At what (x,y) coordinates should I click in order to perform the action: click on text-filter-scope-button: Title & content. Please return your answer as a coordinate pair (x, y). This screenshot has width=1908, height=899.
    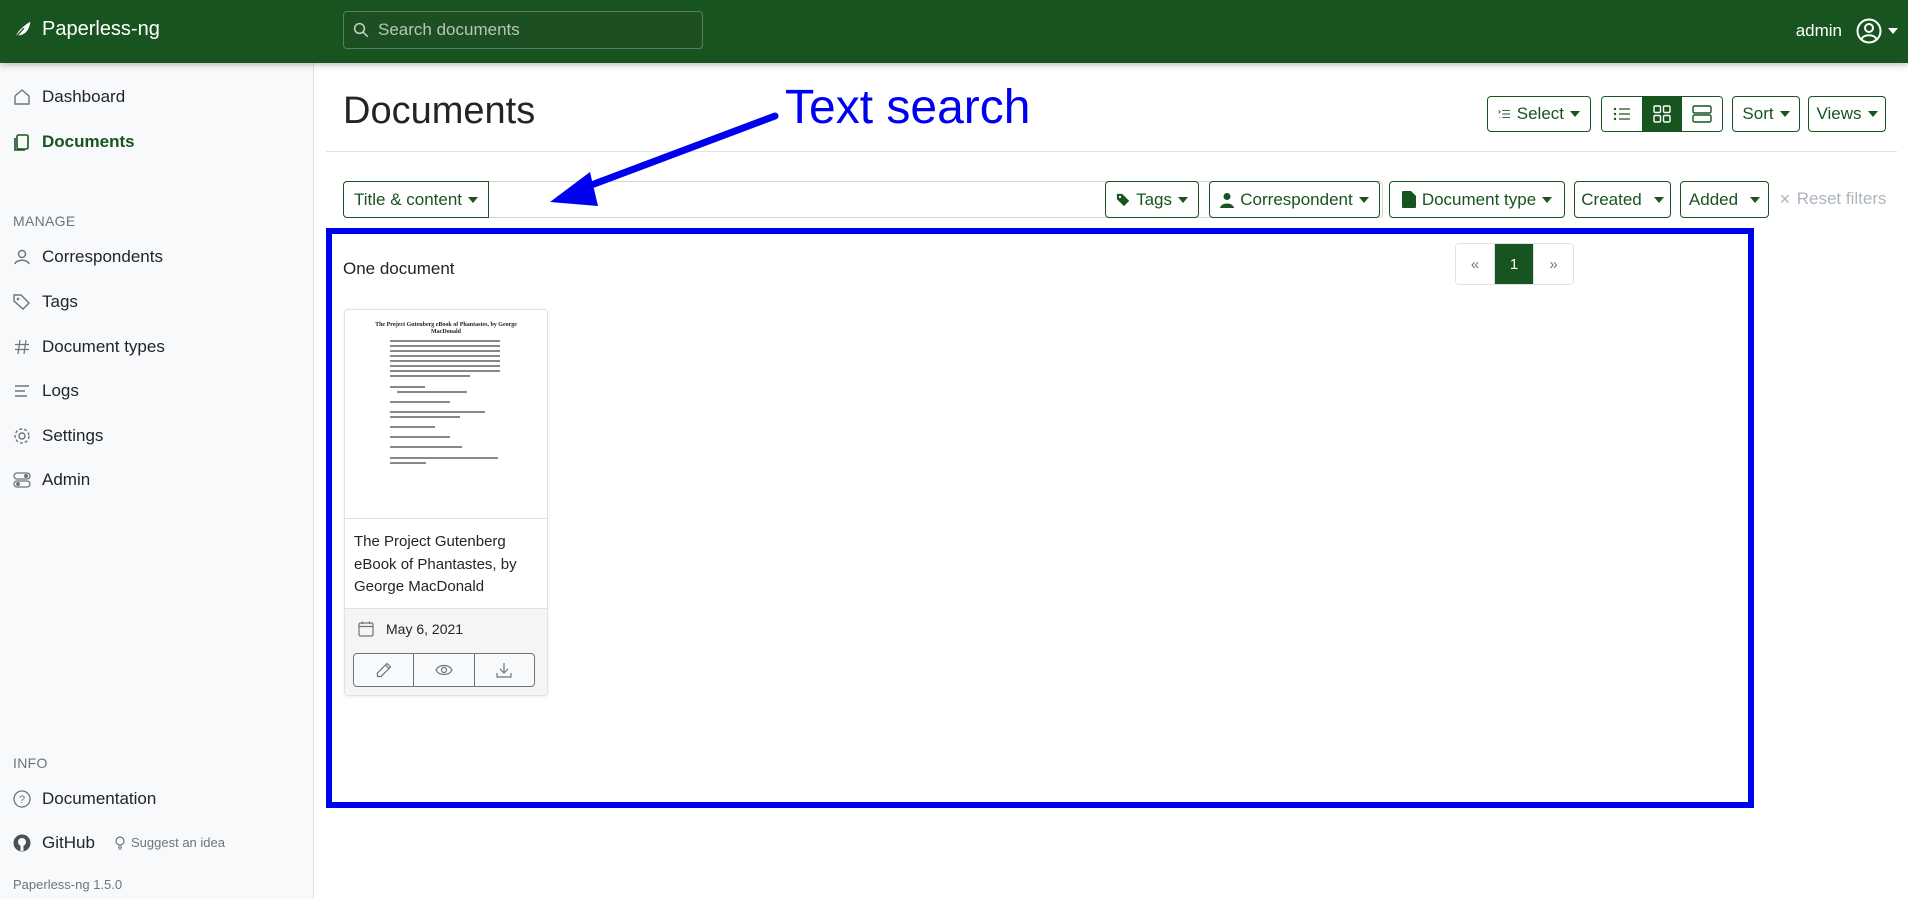
    Looking at the image, I should click on (416, 199).